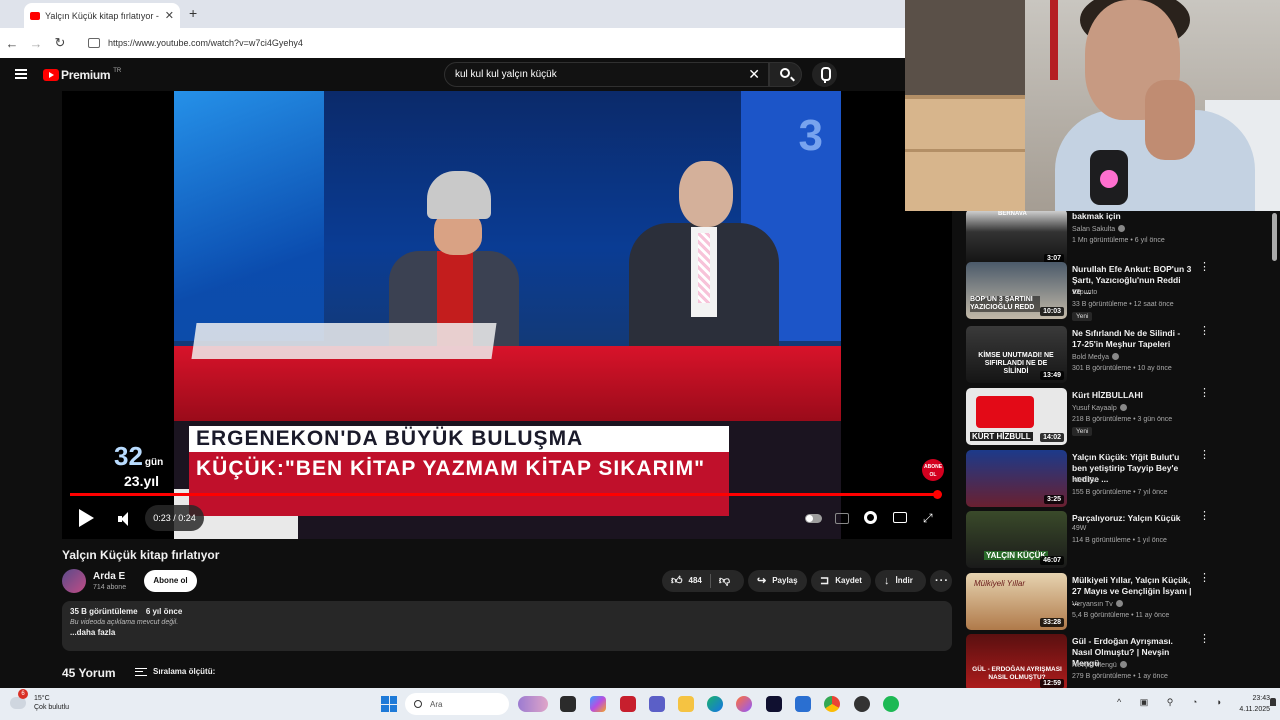  Describe the element at coordinates (1097, 604) in the screenshot. I see `recommendation-channel: Veryansın Tv` at that location.